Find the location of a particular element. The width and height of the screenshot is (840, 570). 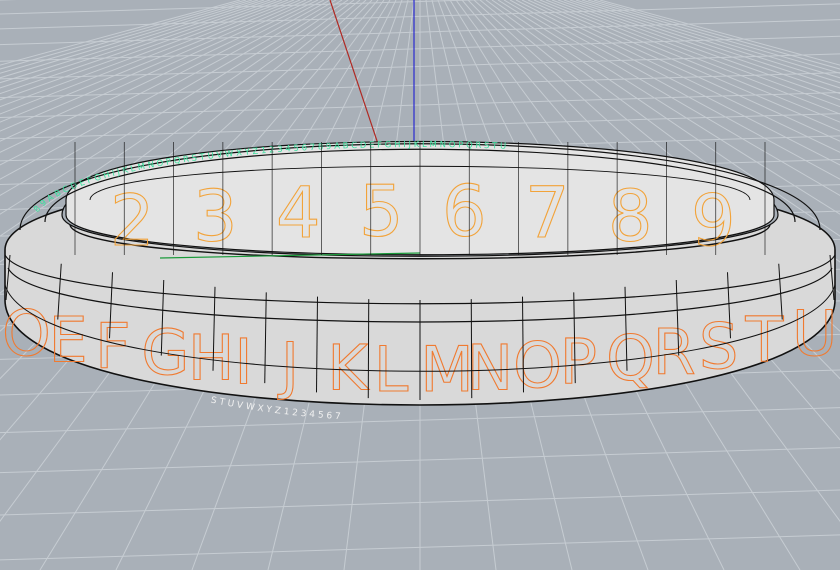

outer-band-letter: J is located at coordinates (288, 365).